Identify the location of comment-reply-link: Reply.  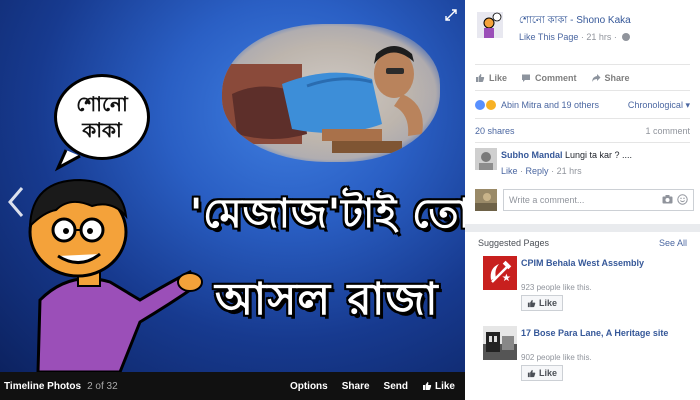
(537, 171).